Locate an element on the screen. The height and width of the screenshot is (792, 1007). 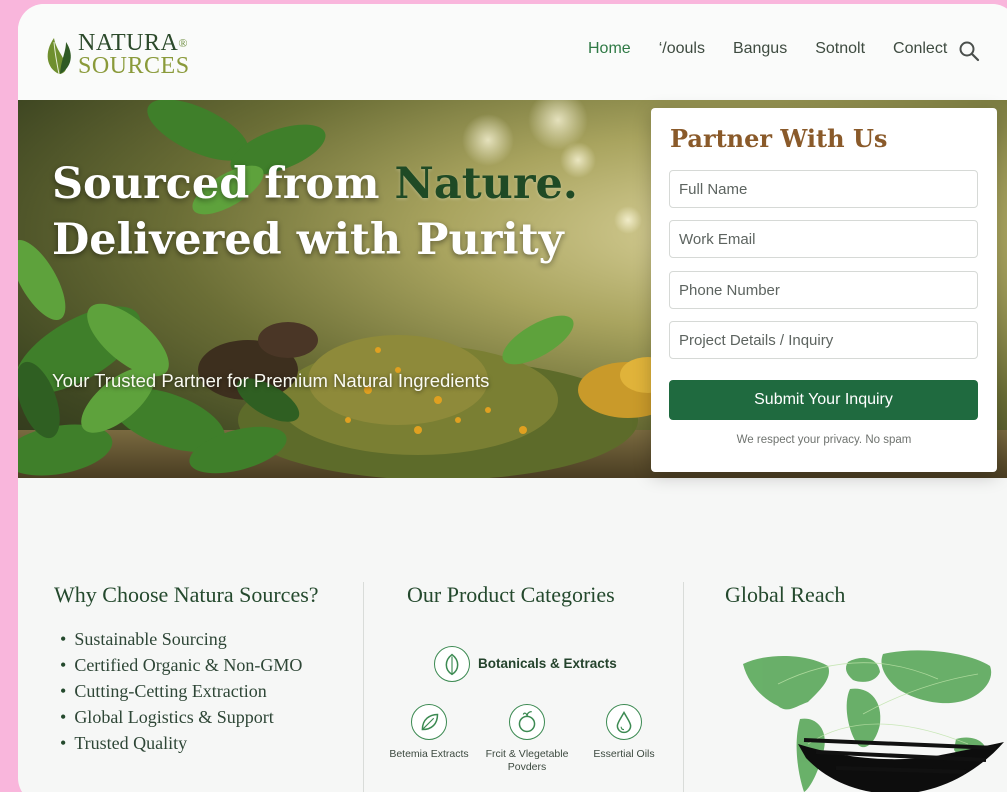
submit-inquiry-button: Submit Your Inquiry is located at coordinates (823, 400).